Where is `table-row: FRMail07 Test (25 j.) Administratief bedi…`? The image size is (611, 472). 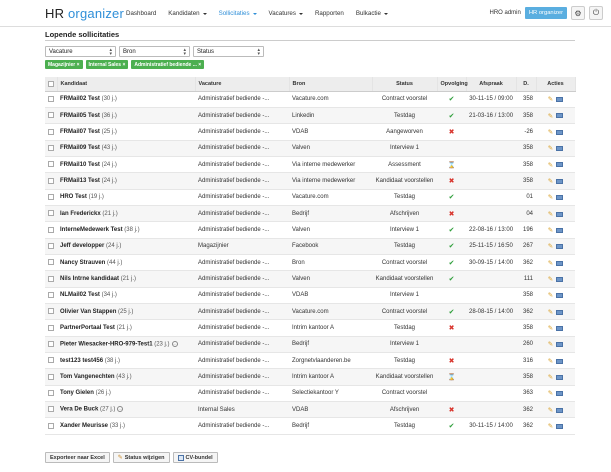
table-row: FRMail07 Test (25 j.) Administratief bedi… is located at coordinates (310, 132).